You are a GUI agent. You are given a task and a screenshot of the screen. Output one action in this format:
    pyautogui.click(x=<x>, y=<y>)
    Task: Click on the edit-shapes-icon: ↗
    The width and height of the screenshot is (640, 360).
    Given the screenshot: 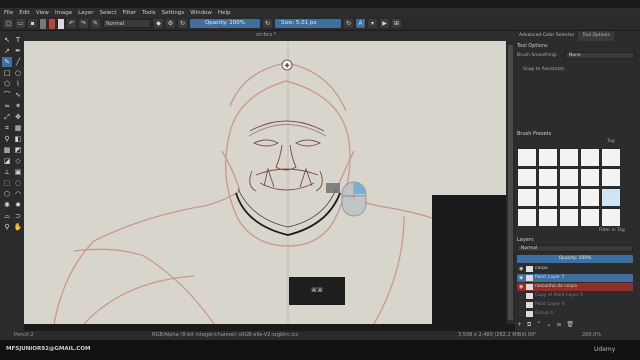 What is the action you would take?
    pyautogui.click(x=7, y=51)
    